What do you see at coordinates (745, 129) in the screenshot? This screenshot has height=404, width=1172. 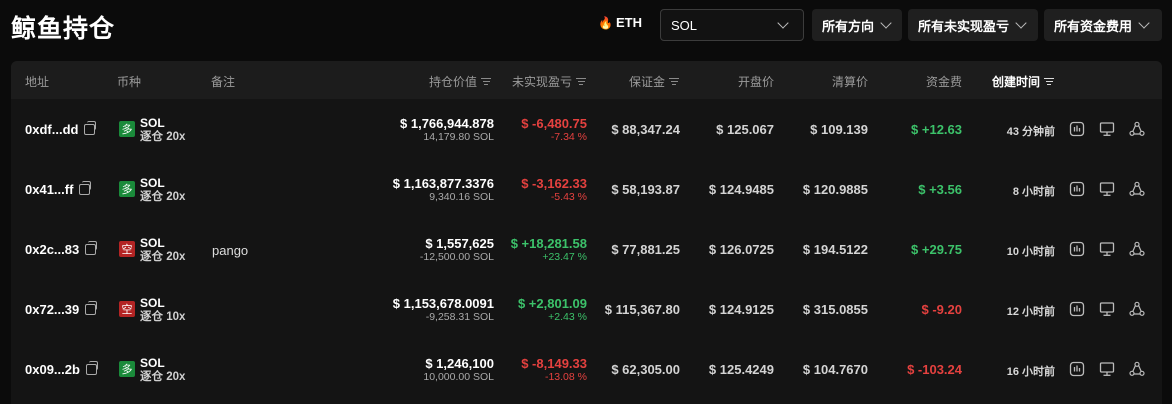 I see `entry-price-text: $ 125.067` at bounding box center [745, 129].